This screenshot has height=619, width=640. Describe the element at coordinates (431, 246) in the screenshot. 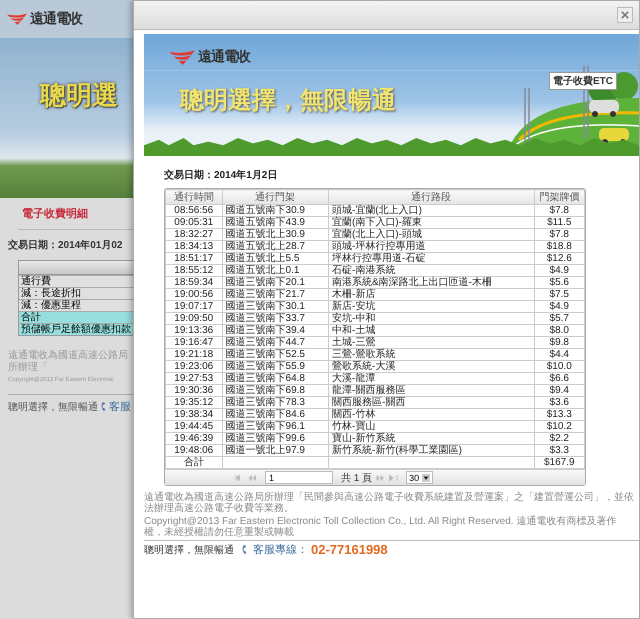

I see `table-cell: 頭城-坪林行控專用道` at that location.